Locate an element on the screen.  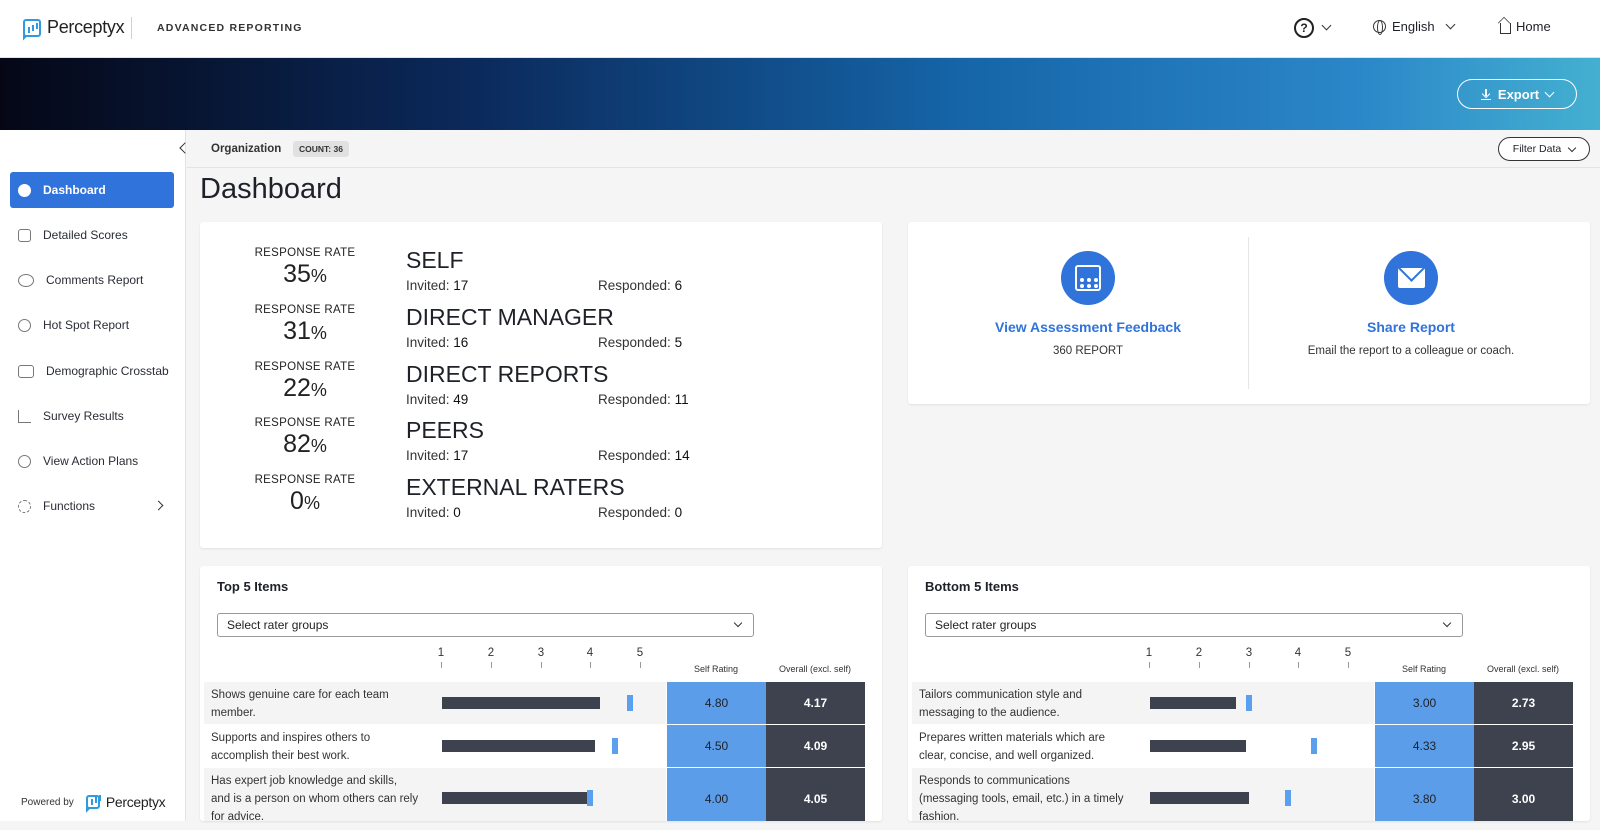
filter-data-button: Filter Data is located at coordinates (1544, 149).